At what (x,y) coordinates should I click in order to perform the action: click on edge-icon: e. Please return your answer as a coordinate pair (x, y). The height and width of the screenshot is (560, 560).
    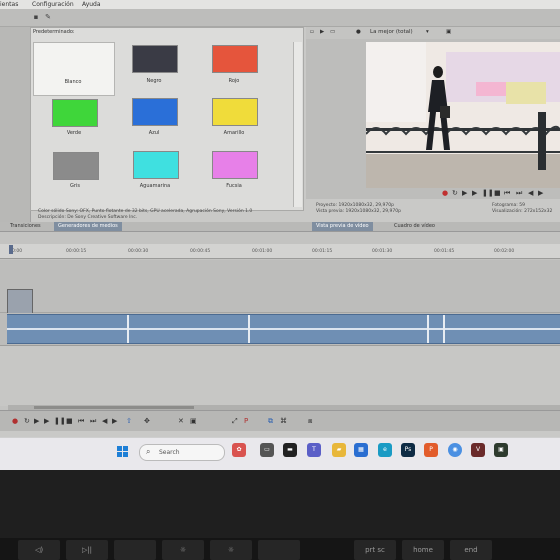
    Looking at the image, I should click on (385, 450).